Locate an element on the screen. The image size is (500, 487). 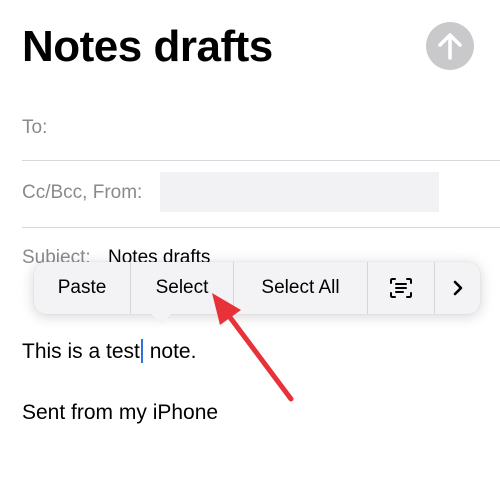
to-field is located at coordinates (275, 128).